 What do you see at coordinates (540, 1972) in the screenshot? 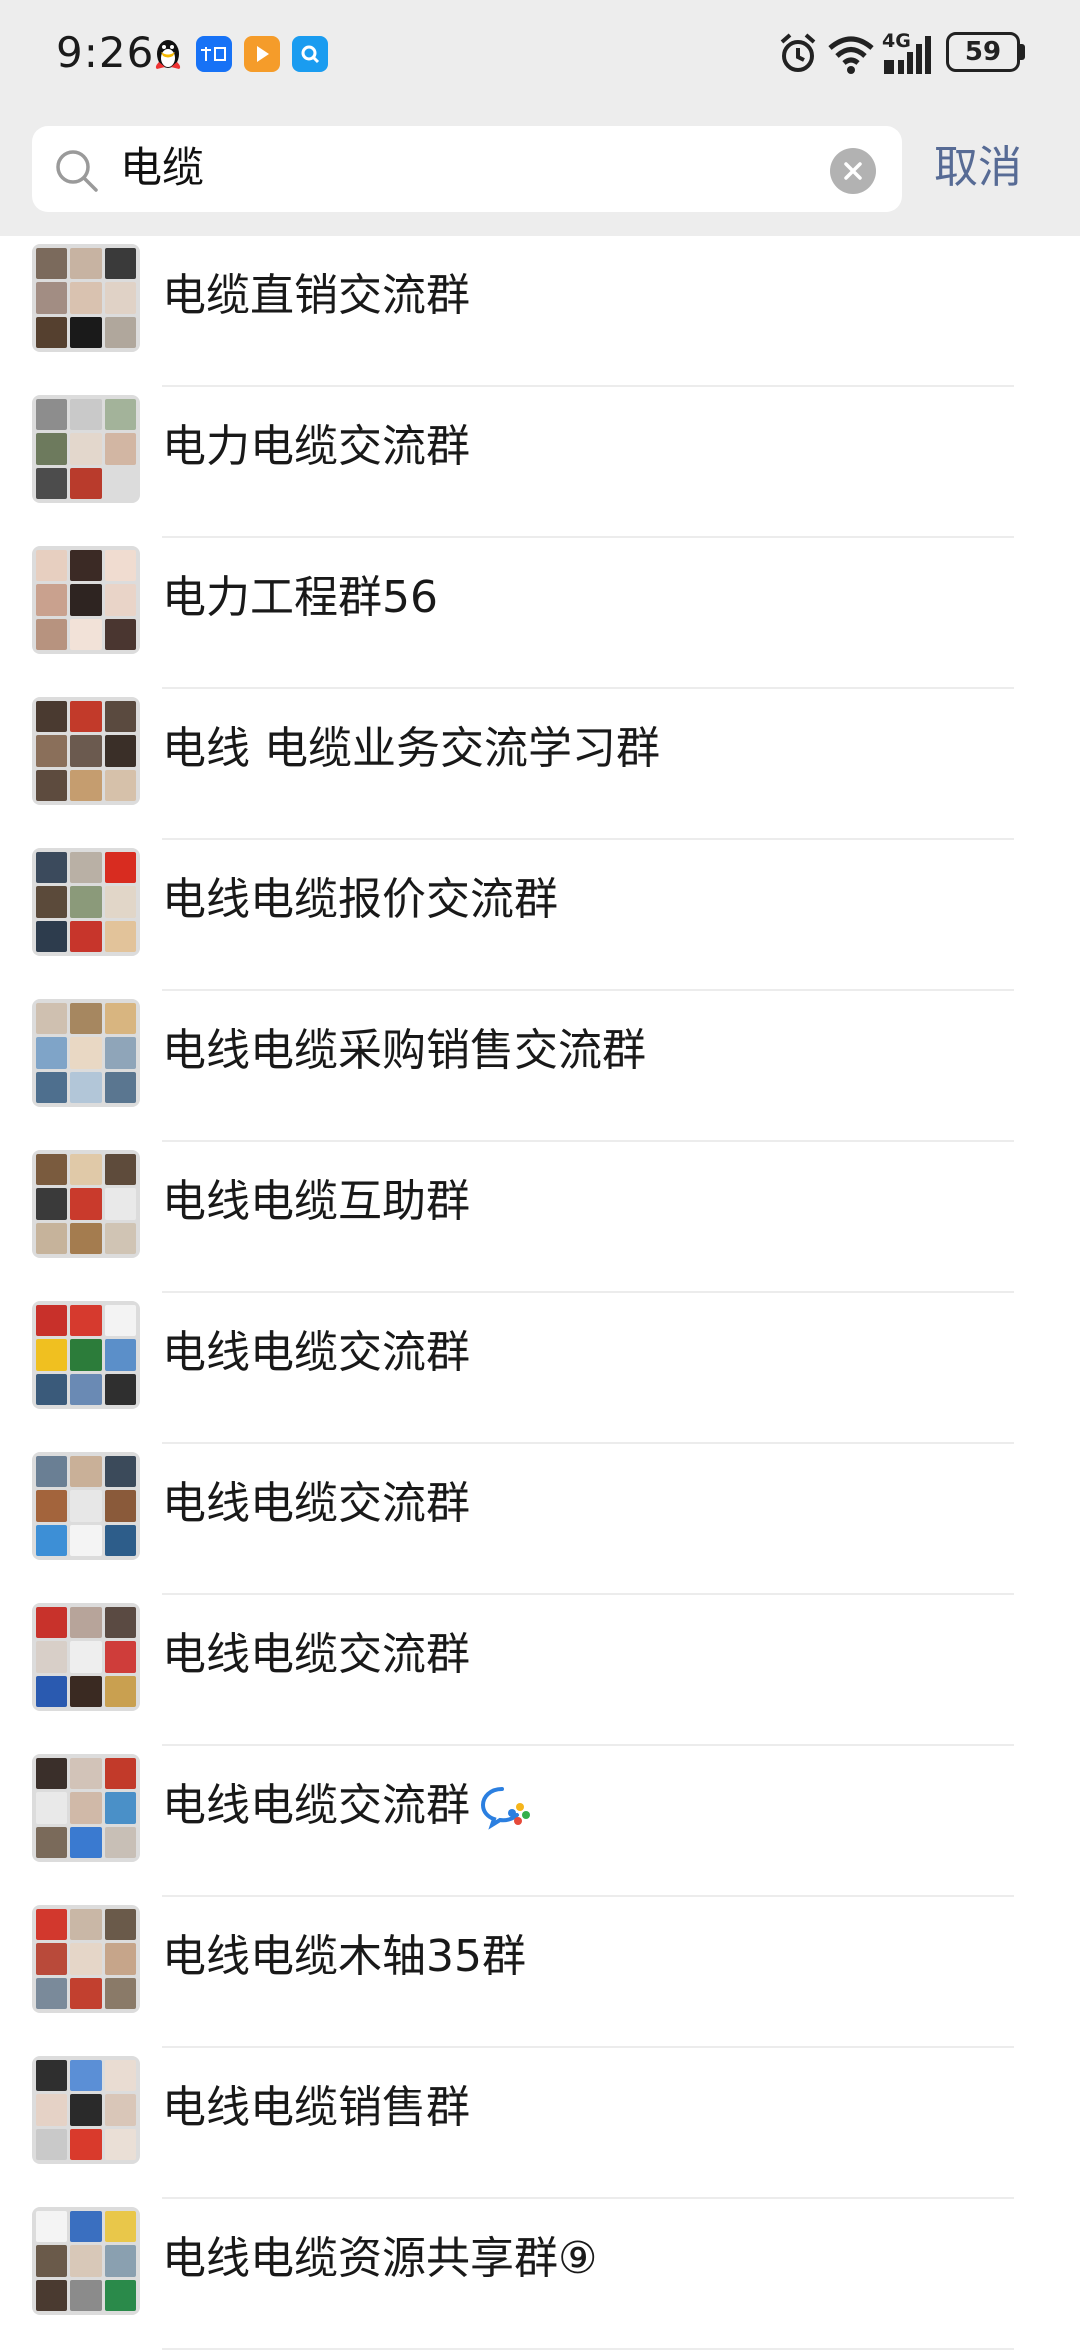
I see `result-row: 电线电缆木轴35群` at bounding box center [540, 1972].